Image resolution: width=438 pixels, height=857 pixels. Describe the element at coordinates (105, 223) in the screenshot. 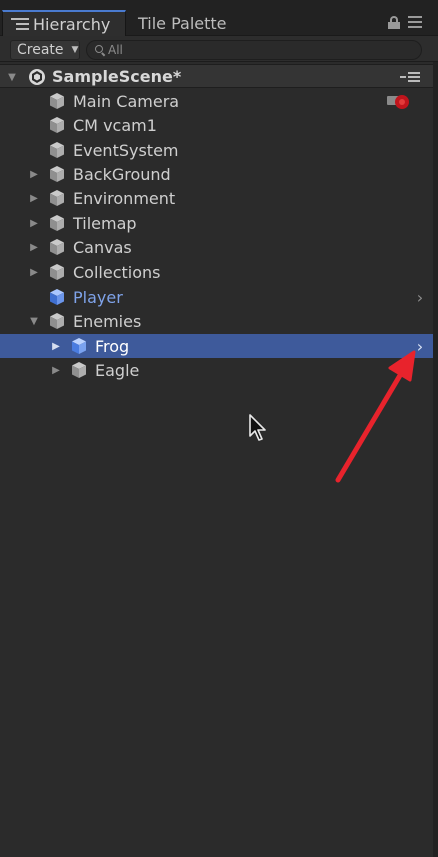

I see `item-label: Tilemap` at that location.